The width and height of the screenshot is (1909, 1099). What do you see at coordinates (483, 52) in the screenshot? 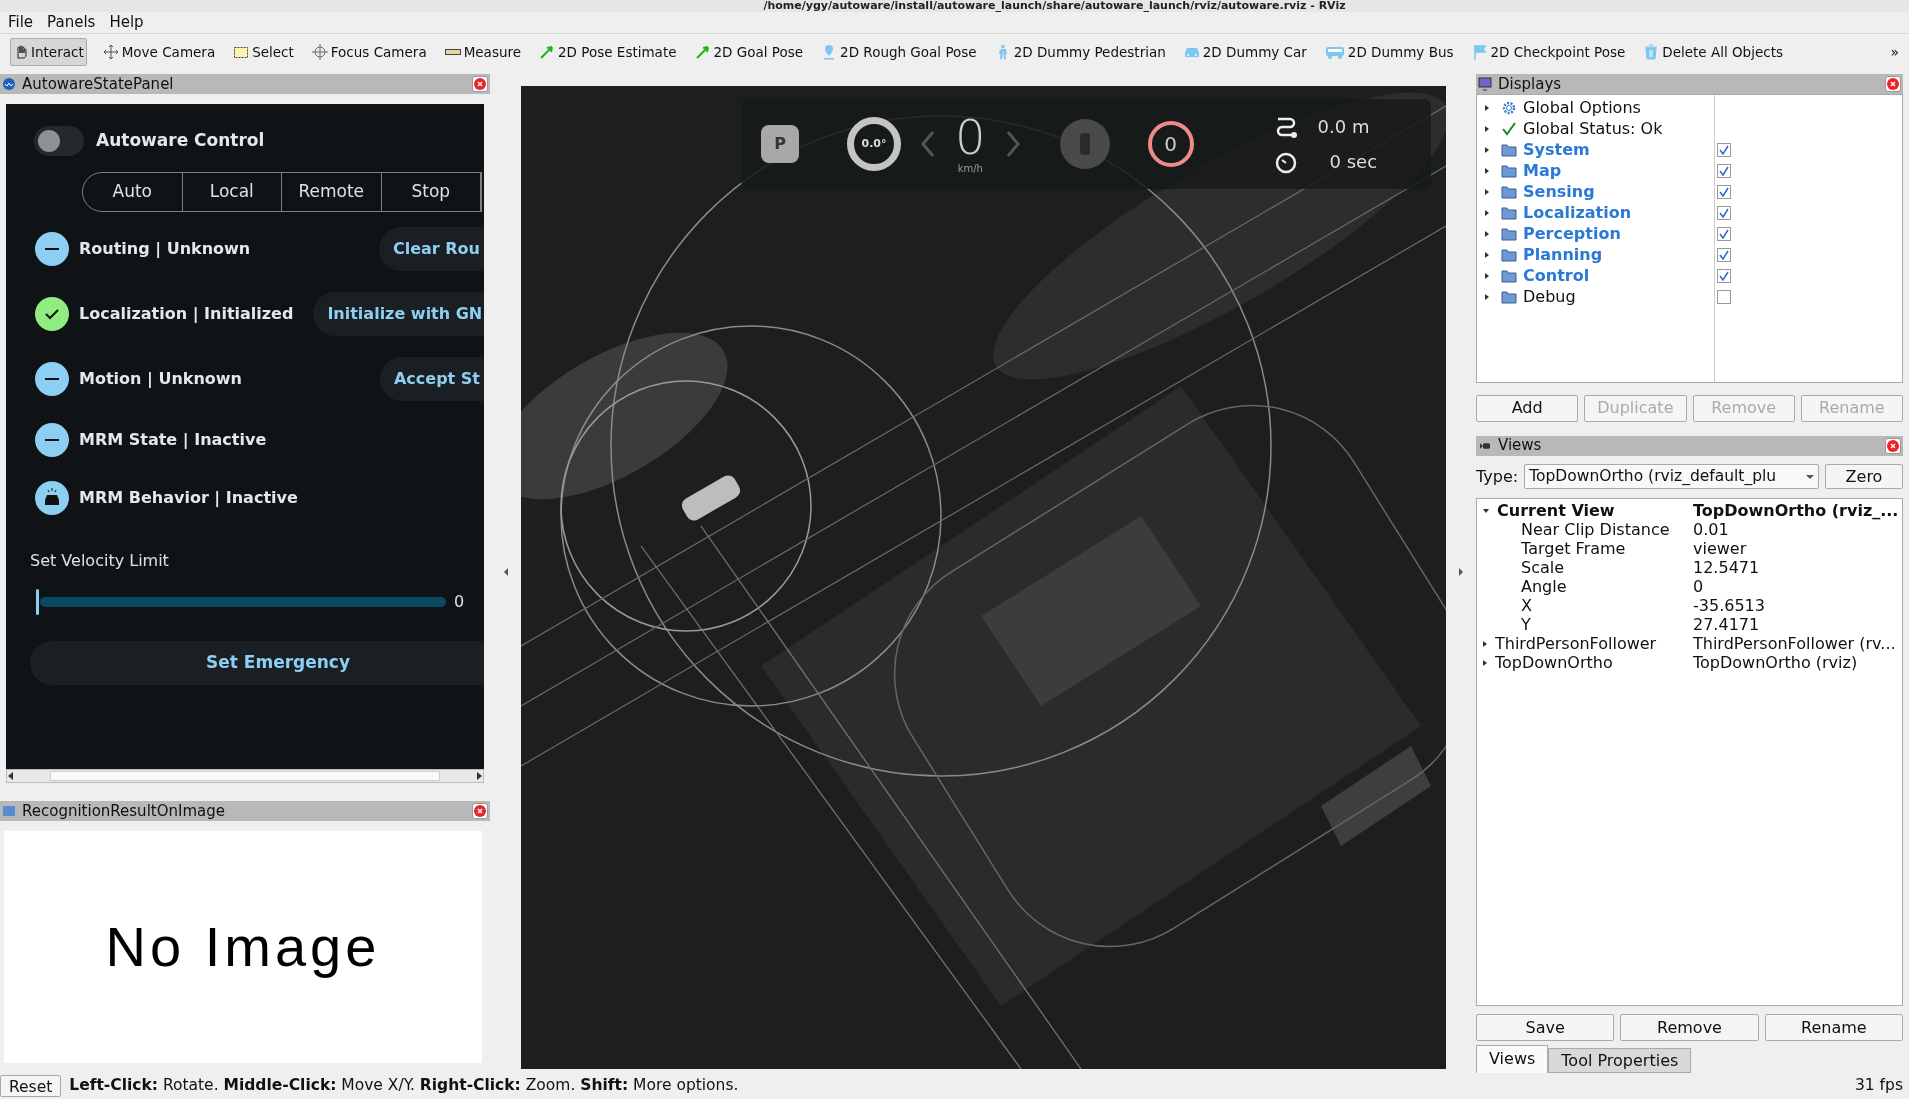
I see `tool-button: Measure` at bounding box center [483, 52].